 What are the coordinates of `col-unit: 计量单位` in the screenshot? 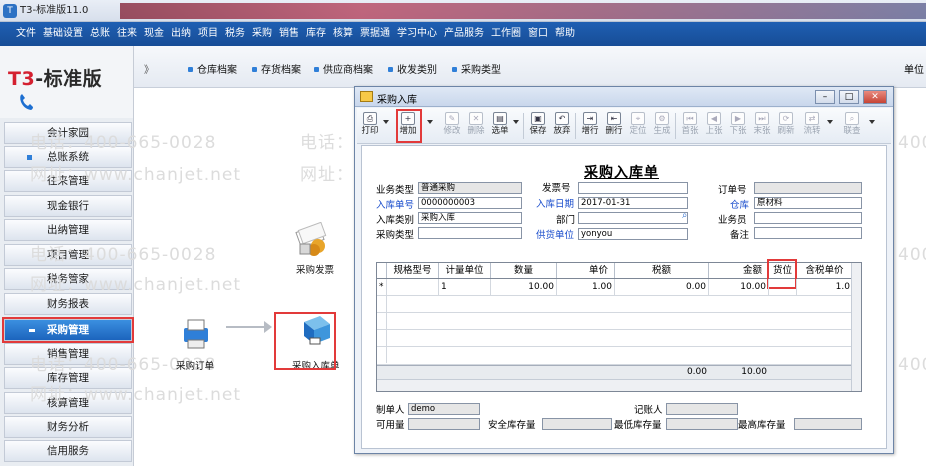 It's located at (465, 270).